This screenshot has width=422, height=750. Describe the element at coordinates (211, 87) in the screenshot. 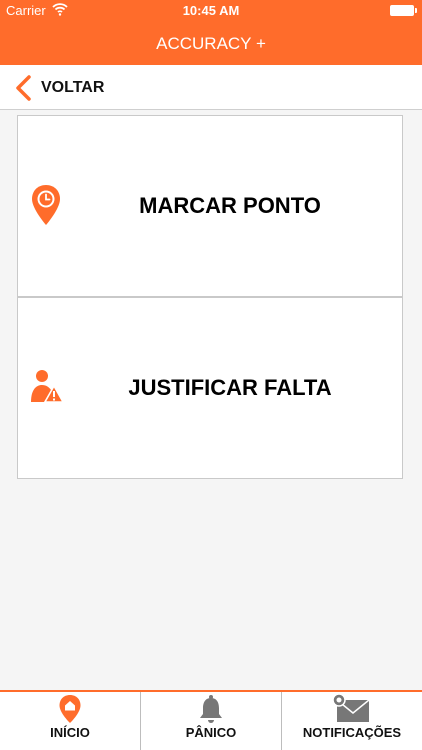

I see `back-bar: VOLTAR` at that location.